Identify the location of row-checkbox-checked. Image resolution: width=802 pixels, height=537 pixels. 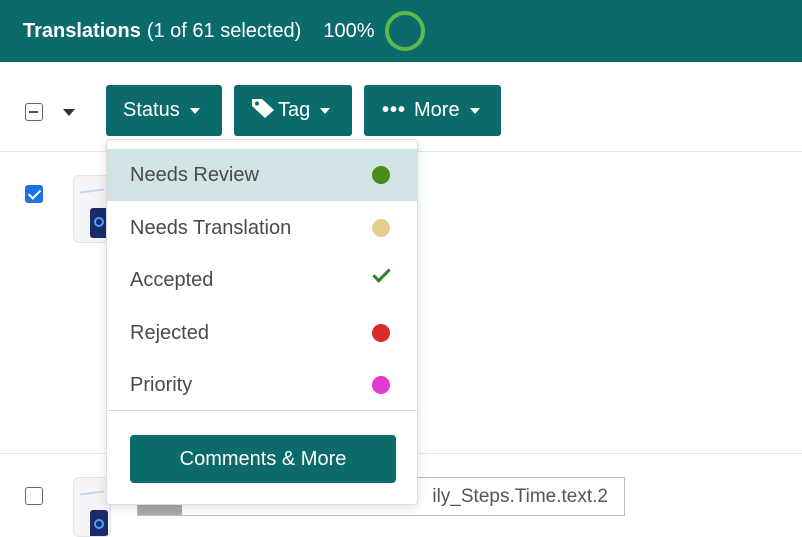
(34, 194).